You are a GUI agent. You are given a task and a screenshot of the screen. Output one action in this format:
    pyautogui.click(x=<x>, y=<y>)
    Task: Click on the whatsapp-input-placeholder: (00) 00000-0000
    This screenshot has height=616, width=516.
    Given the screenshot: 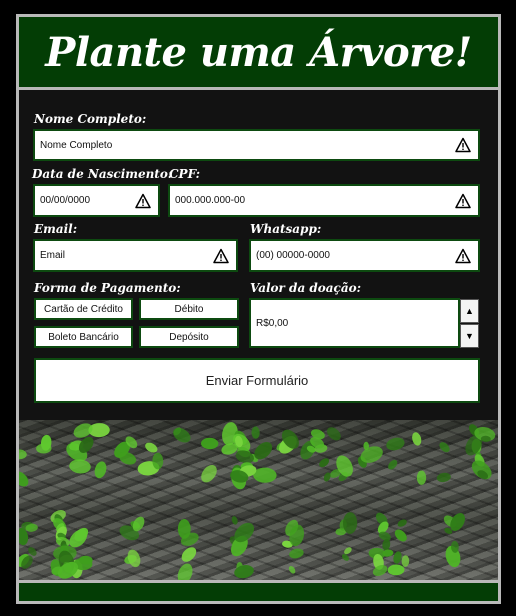 What is the action you would take?
    pyautogui.click(x=293, y=255)
    